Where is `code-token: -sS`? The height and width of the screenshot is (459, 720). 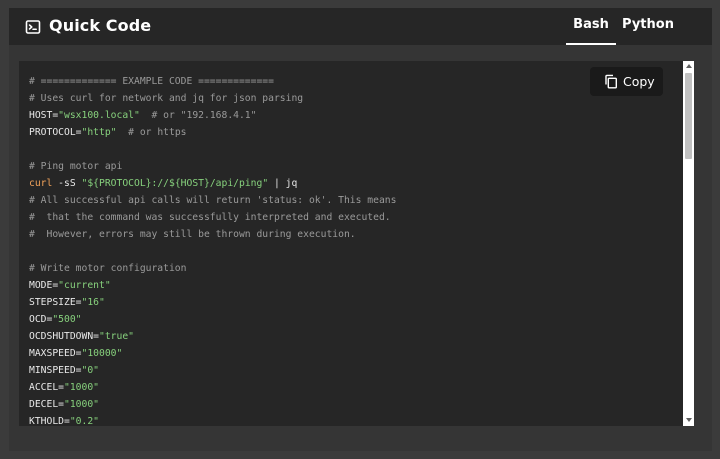 code-token: -sS is located at coordinates (67, 183).